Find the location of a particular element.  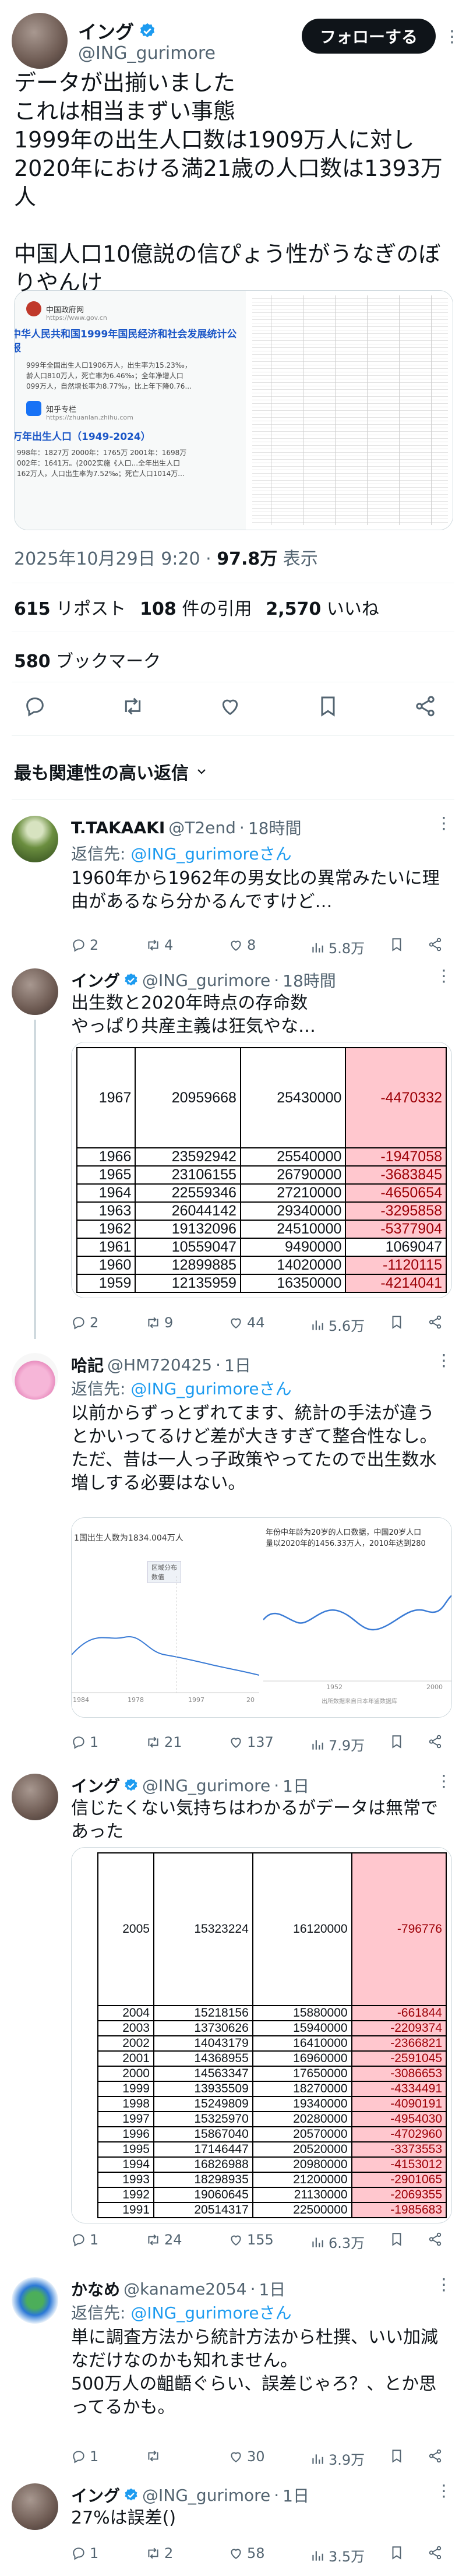

quote-stat: 108 件の引用 is located at coordinates (196, 607).